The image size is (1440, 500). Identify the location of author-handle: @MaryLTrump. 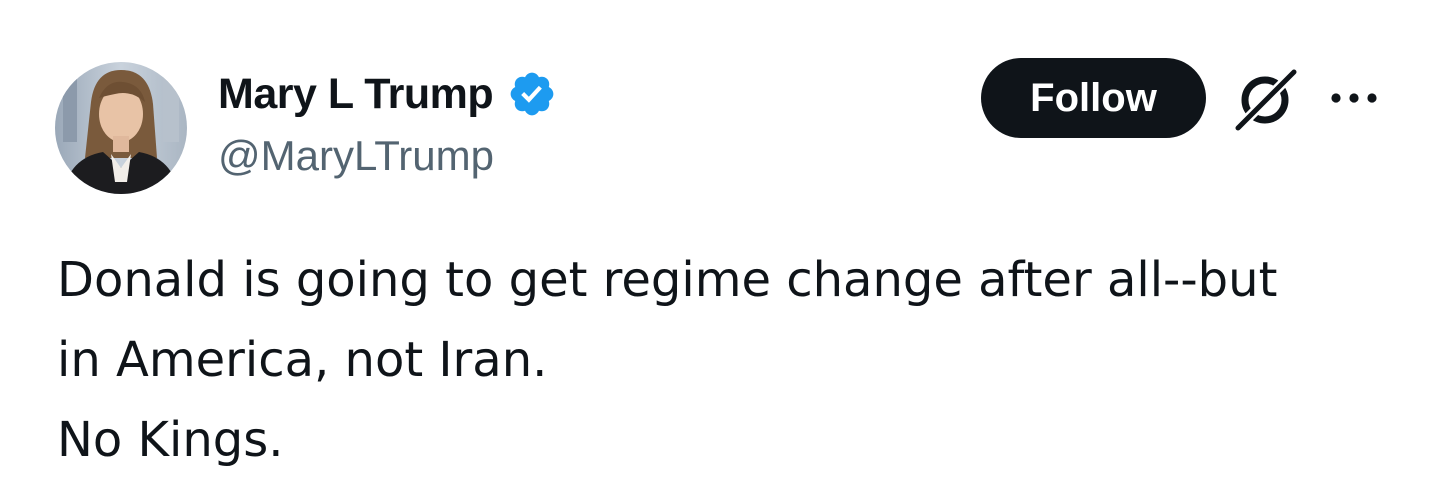
(356, 156).